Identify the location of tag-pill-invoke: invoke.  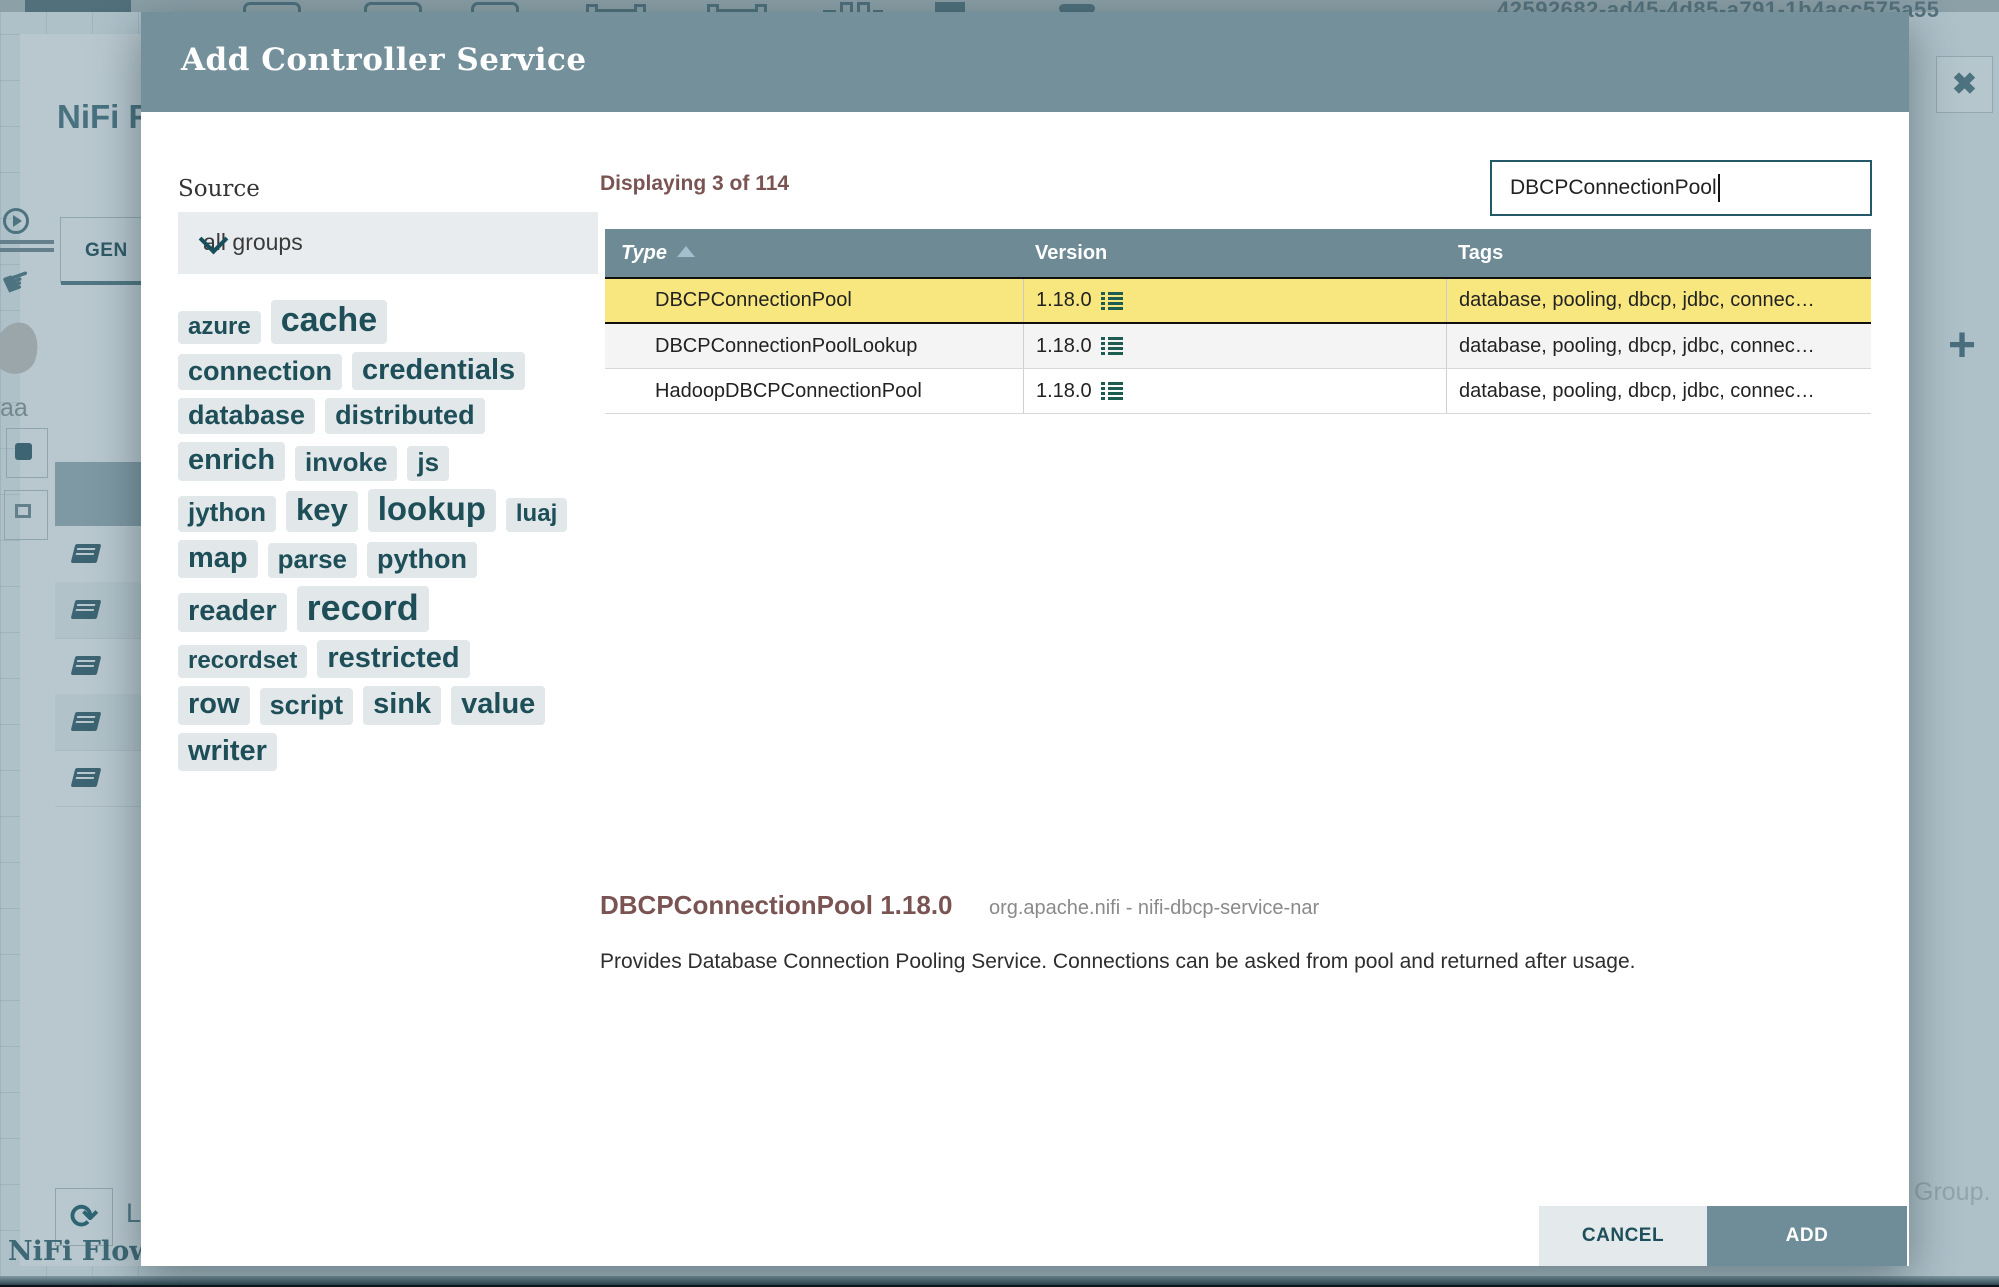
(346, 463).